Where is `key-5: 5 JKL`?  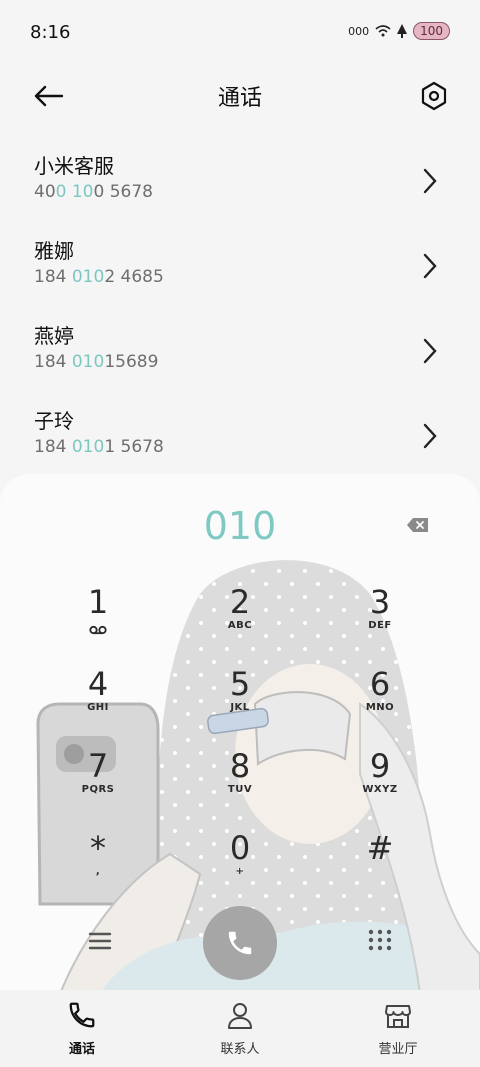
key-5: 5 JKL is located at coordinates (240, 701).